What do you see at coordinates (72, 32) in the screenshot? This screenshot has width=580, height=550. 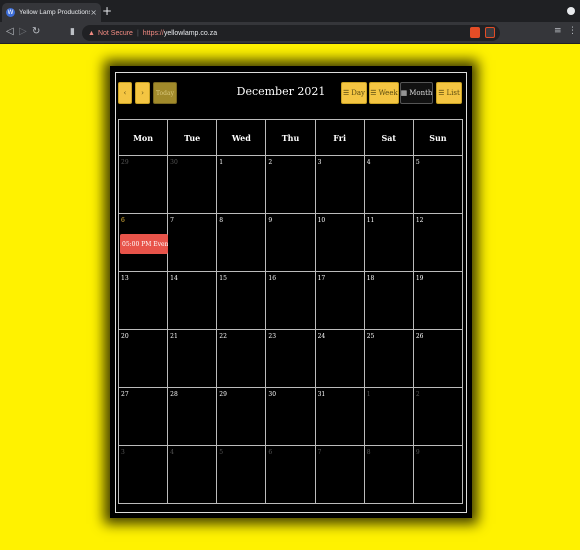 I see `bookmark-icon: ▮` at bounding box center [72, 32].